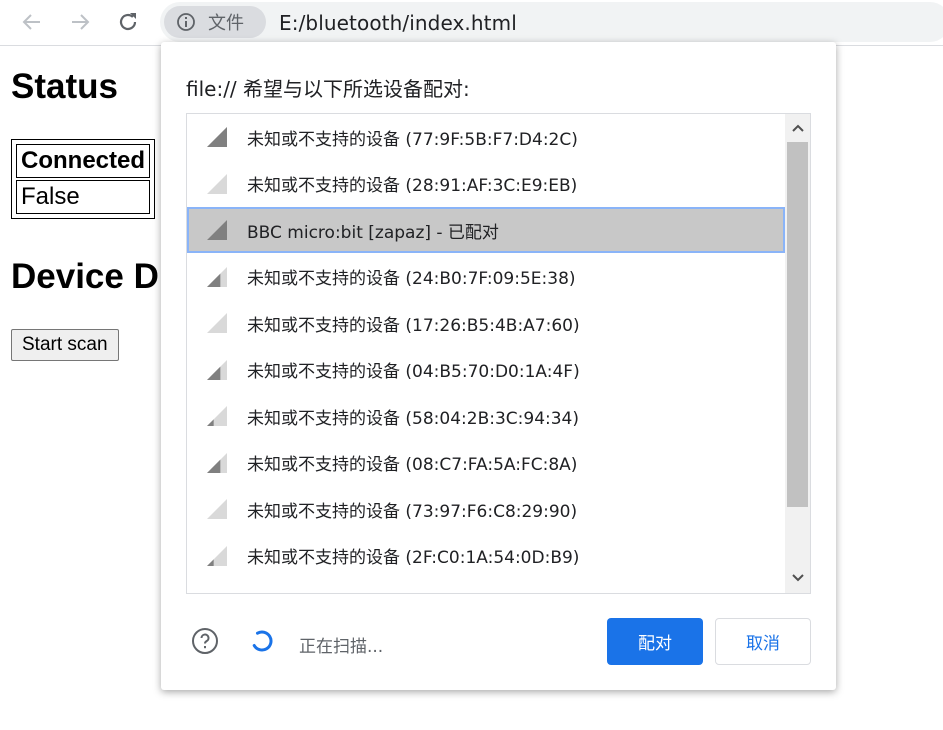  I want to click on connected-header: Connected, so click(83, 161).